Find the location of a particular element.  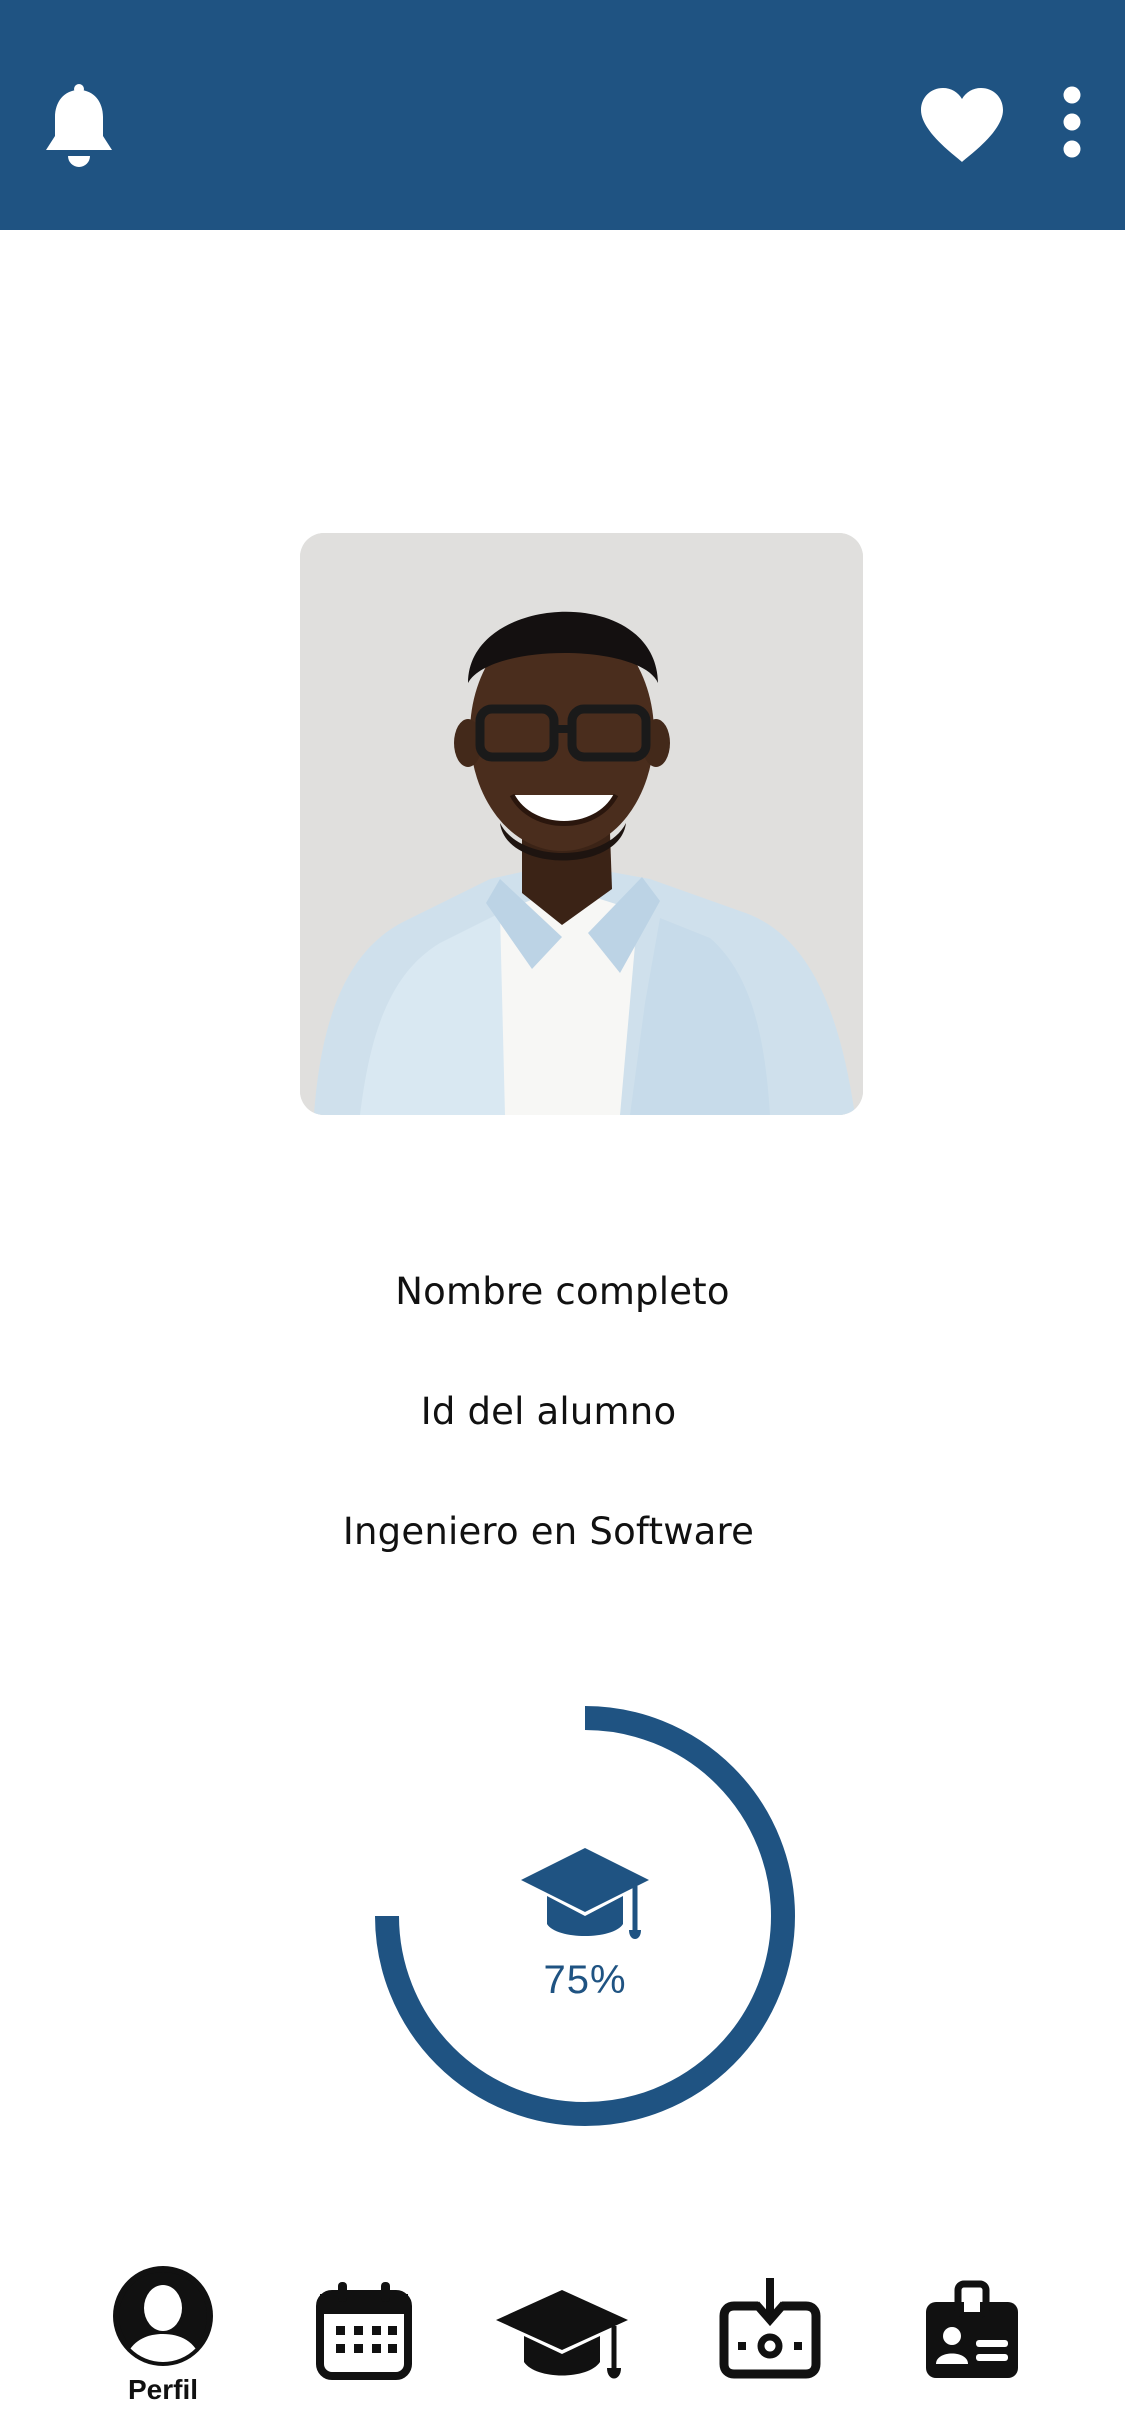

bell-icon is located at coordinates (79, 125).